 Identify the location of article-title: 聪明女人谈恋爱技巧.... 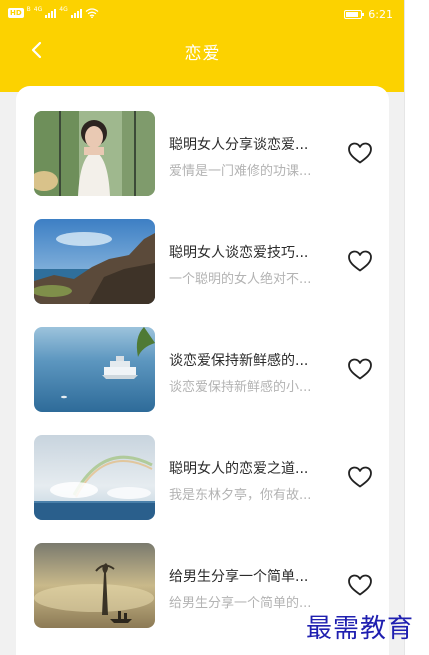
(239, 253).